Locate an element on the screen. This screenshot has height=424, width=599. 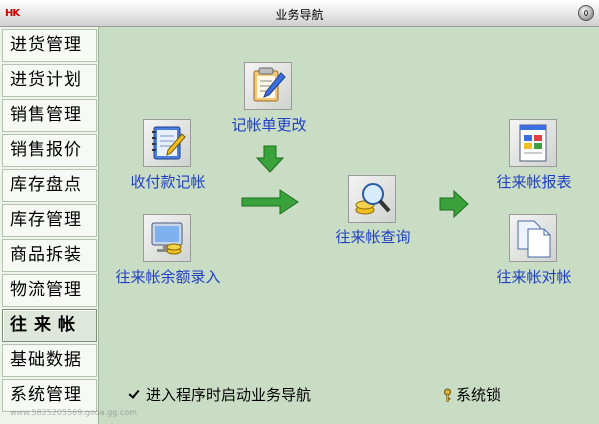
receipt-payment-label: 收付款记帐 is located at coordinates (167, 181).